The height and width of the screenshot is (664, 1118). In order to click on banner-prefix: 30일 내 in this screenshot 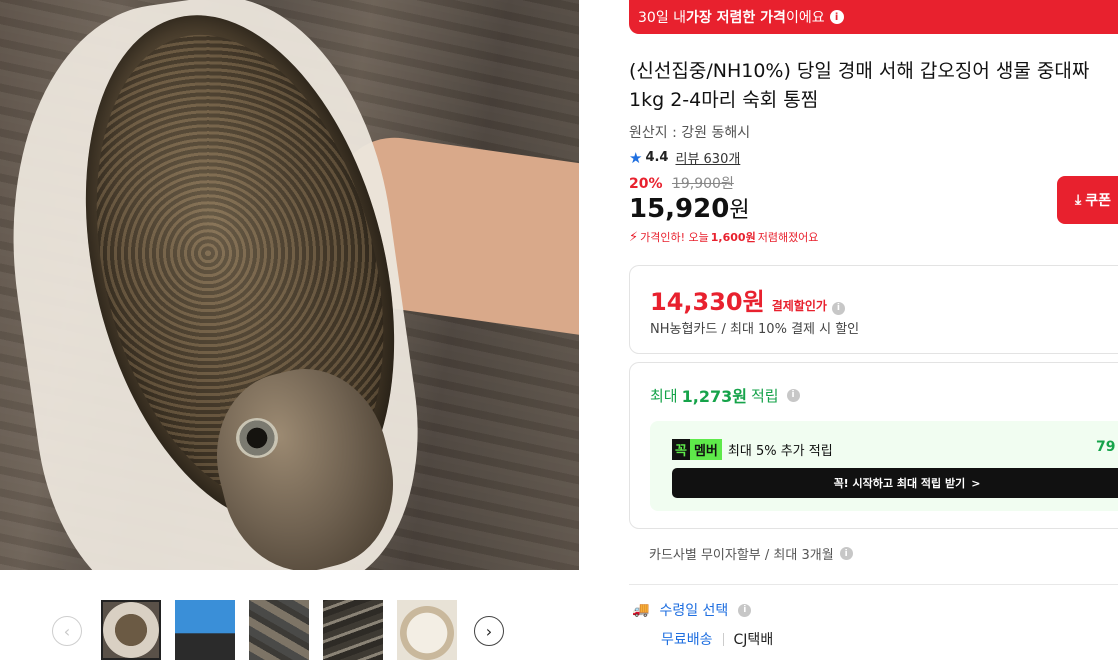, I will do `click(662, 18)`.